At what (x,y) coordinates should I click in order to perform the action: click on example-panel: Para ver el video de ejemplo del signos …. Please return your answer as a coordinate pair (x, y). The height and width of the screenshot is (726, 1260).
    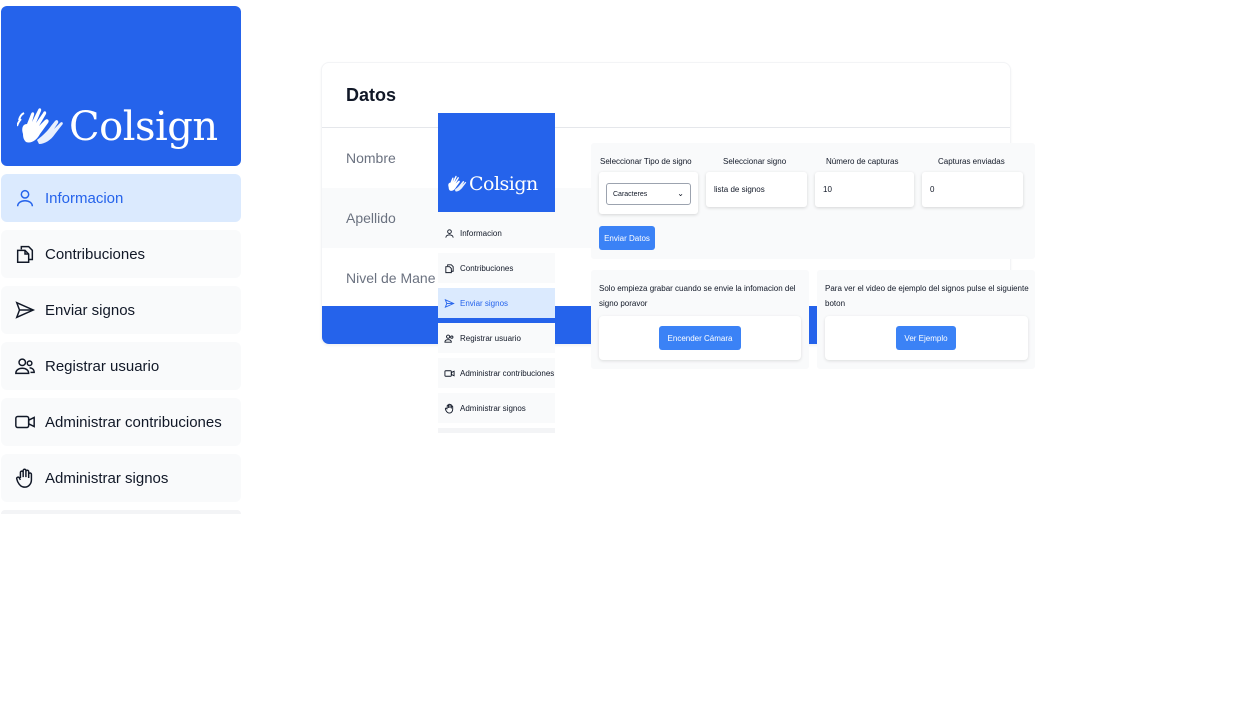
    Looking at the image, I should click on (926, 319).